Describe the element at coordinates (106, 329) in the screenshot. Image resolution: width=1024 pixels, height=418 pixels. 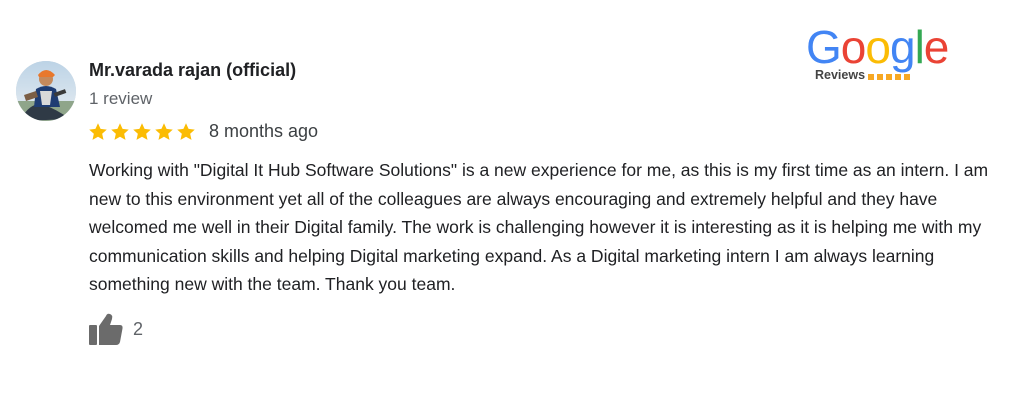
I see `thumbs-up-icon` at that location.